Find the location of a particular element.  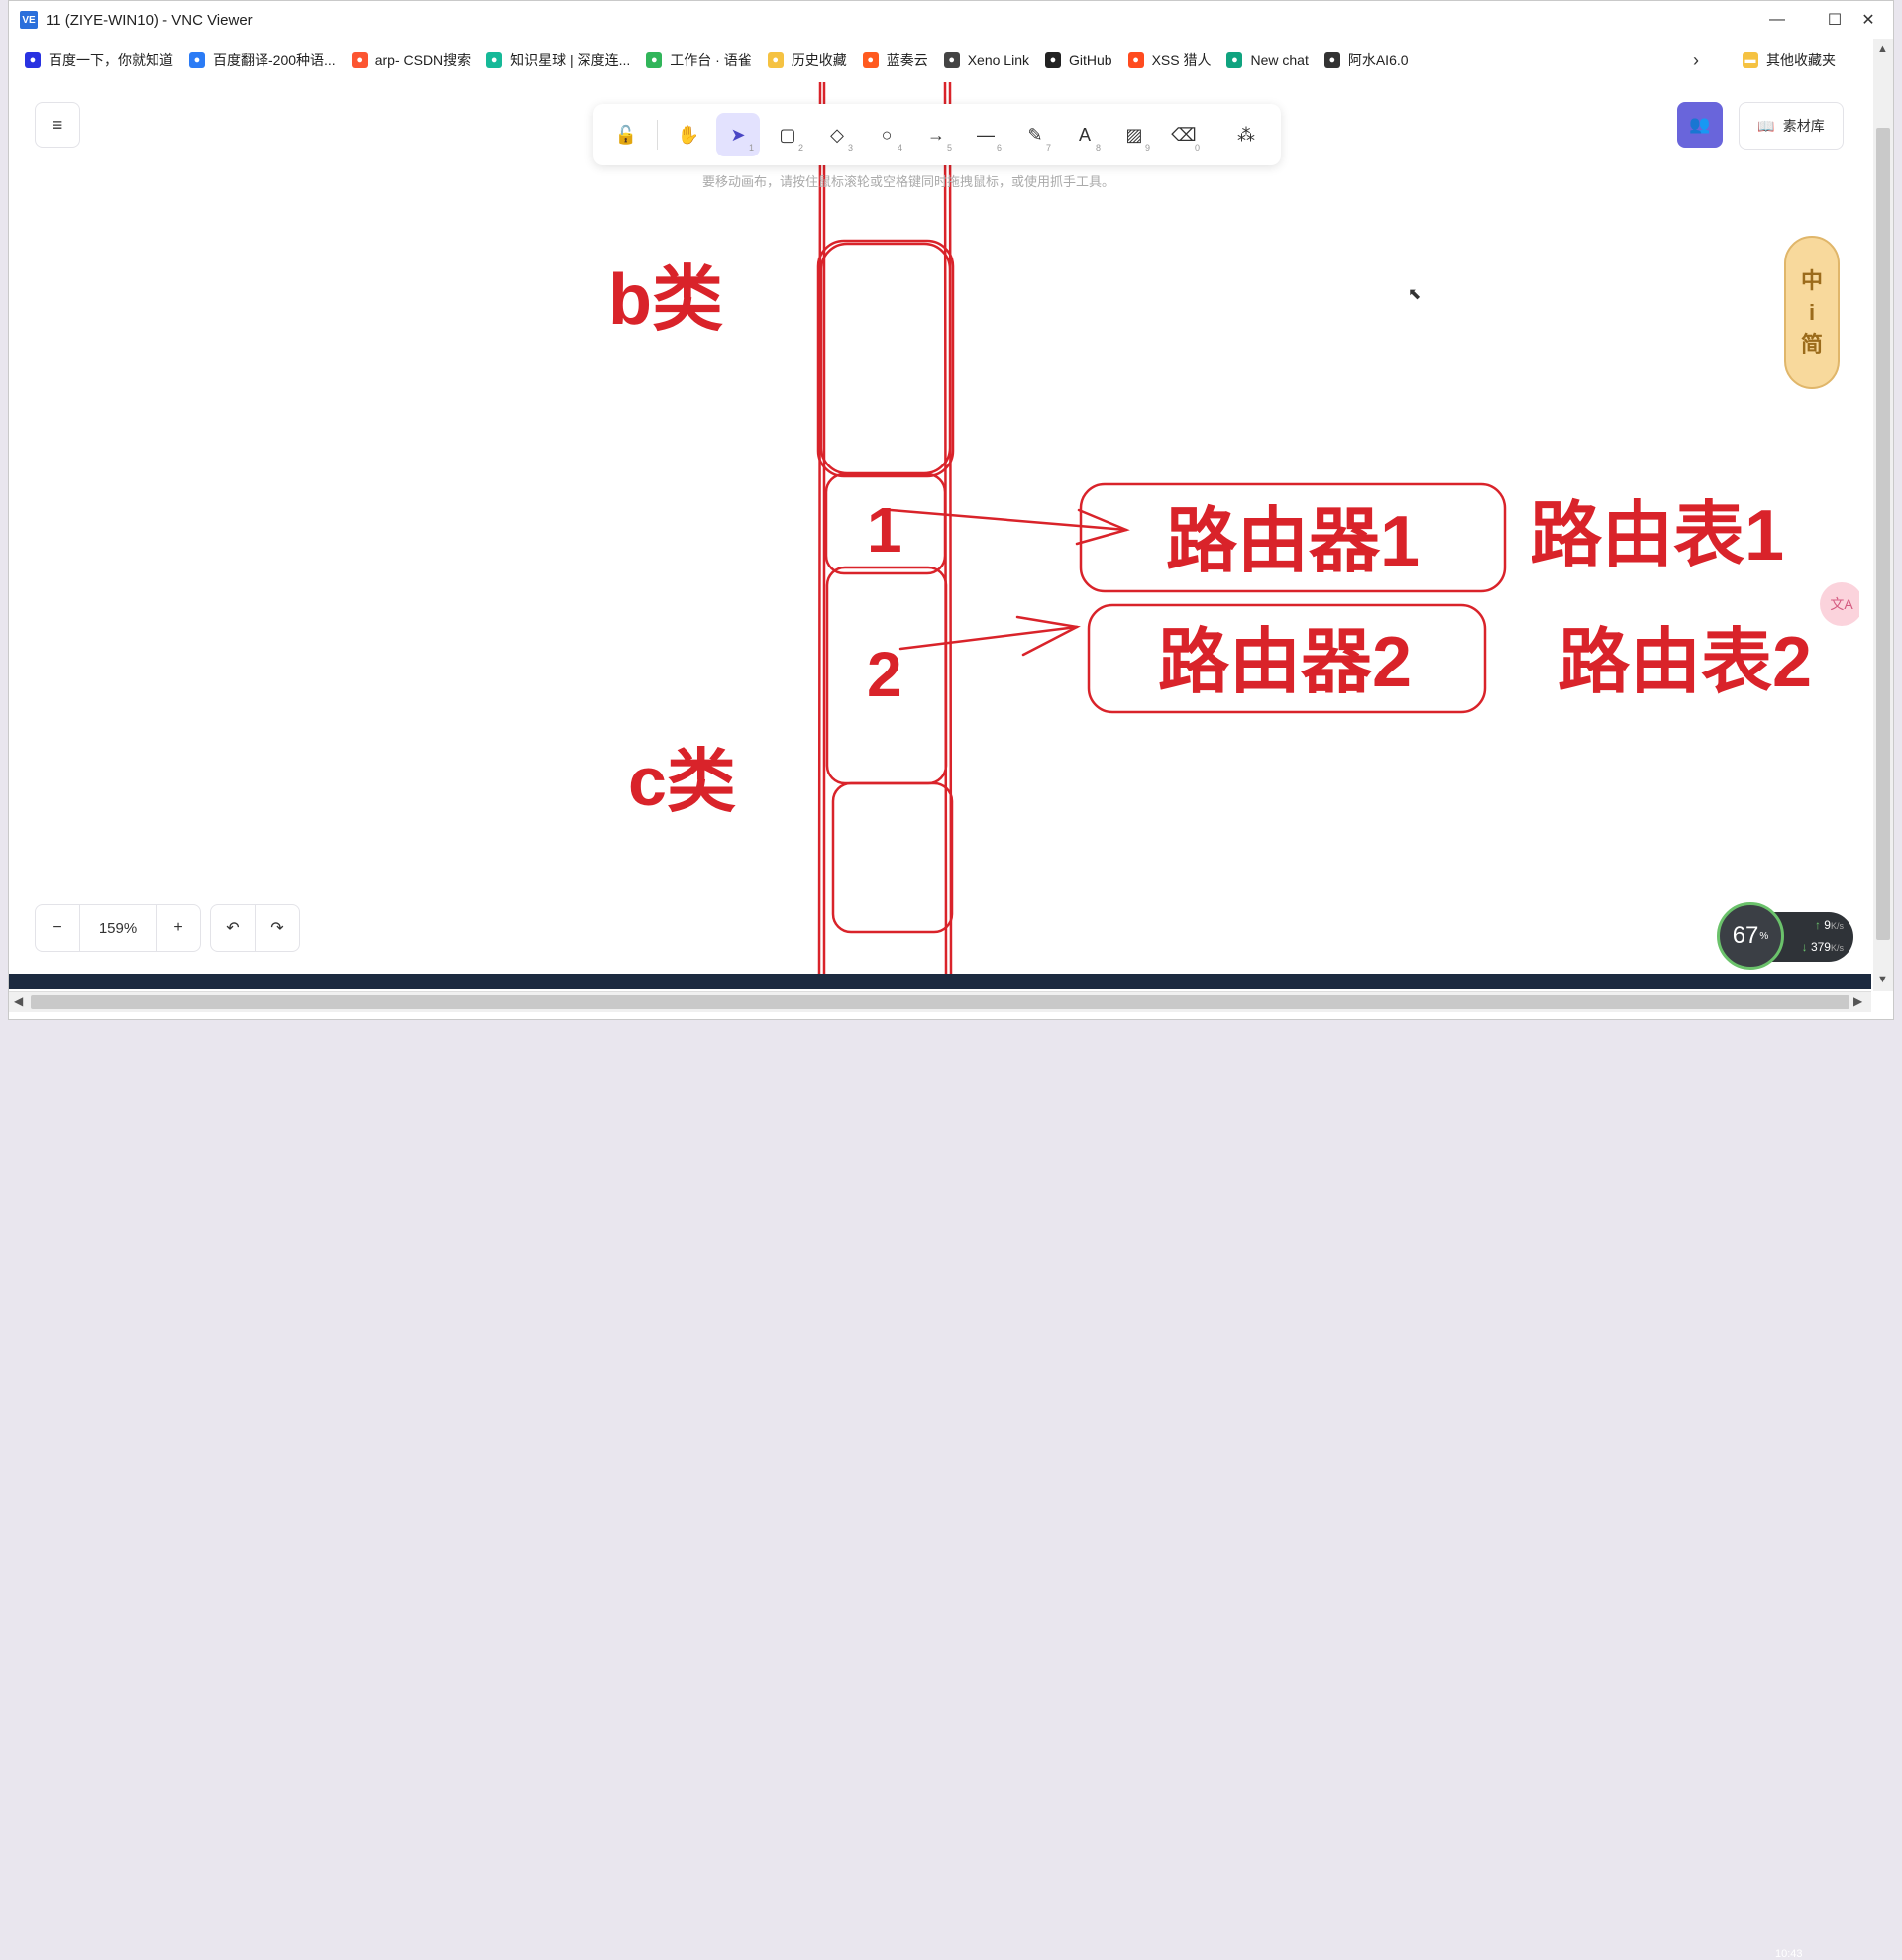

title-bar: VE 11 (ZIYE-WIN10) - VNC Viewer — ☐ ✕ is located at coordinates (951, 20).